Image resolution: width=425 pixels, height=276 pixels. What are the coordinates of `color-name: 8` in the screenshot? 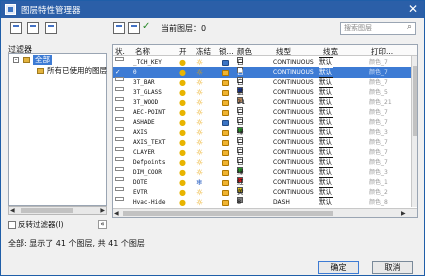 It's located at (239, 202).